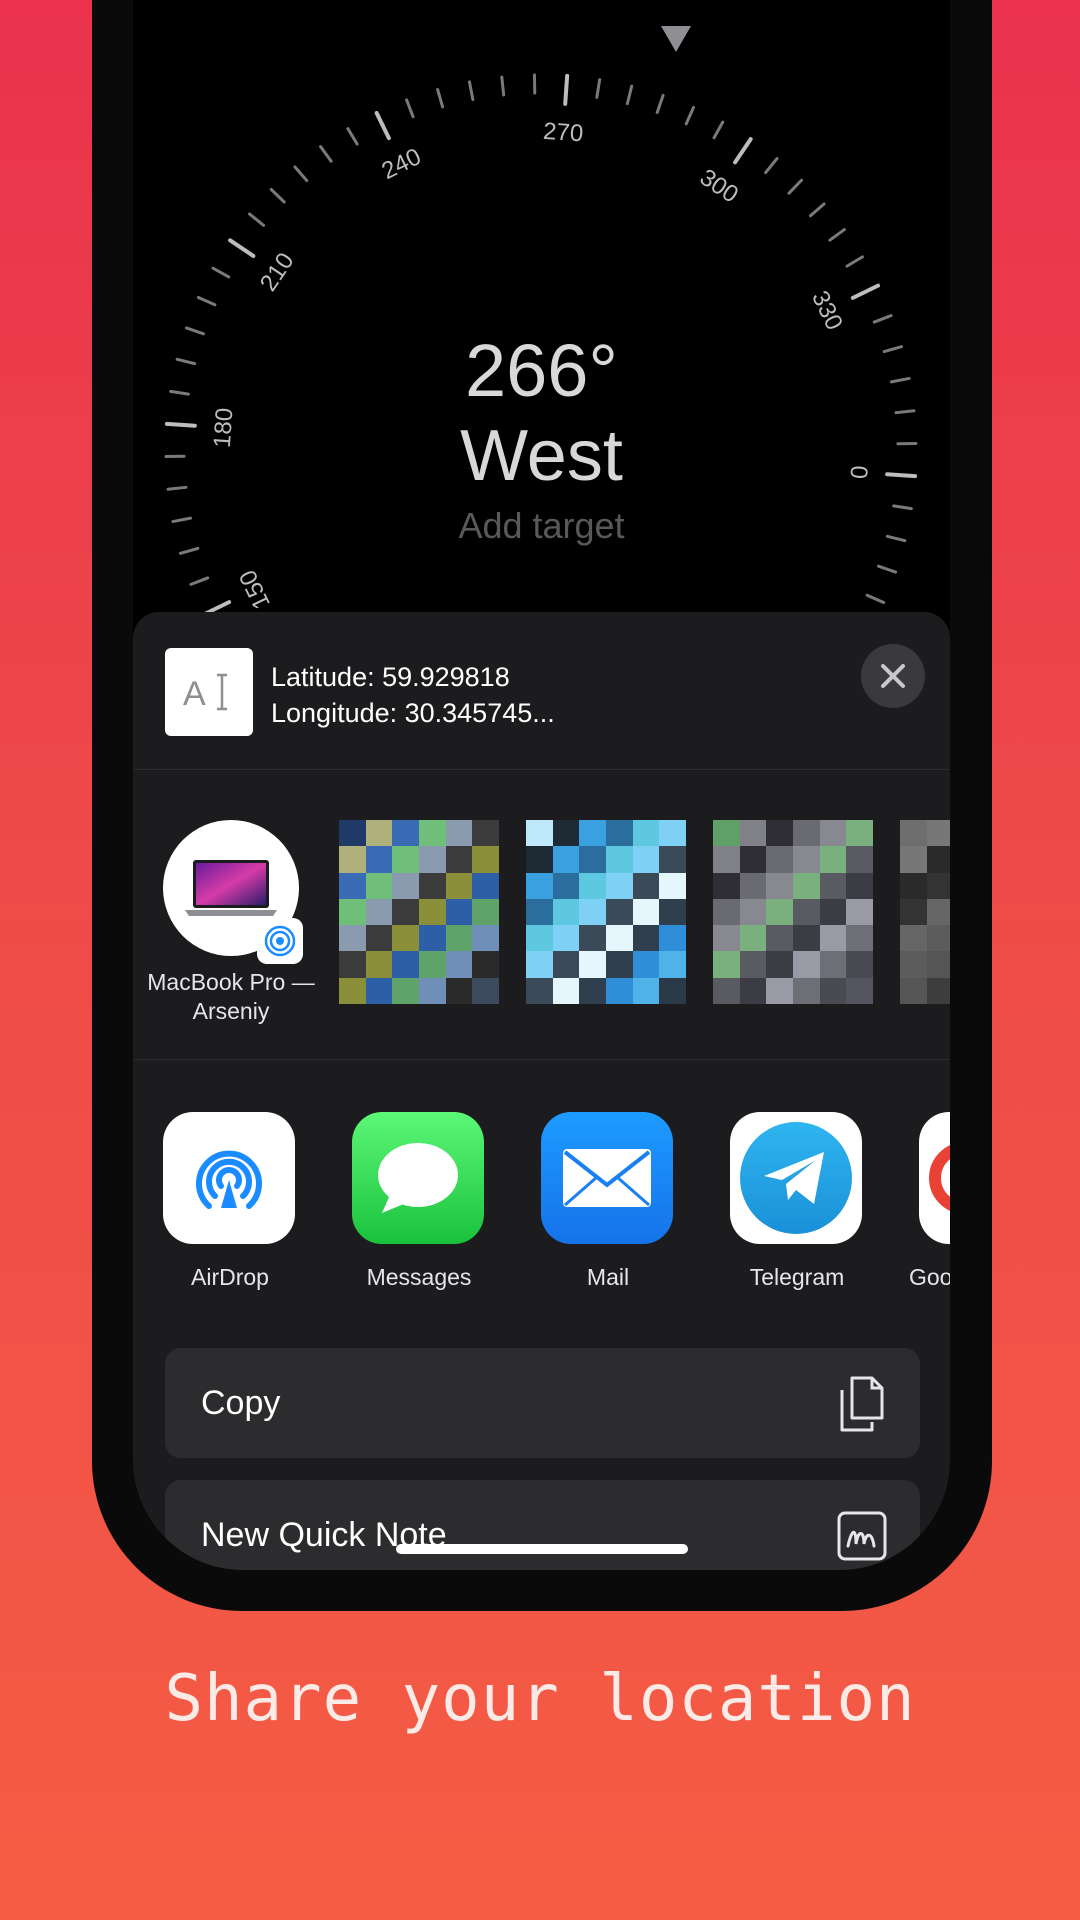  What do you see at coordinates (402, 164) in the screenshot?
I see `compass-tick-label: 240` at bounding box center [402, 164].